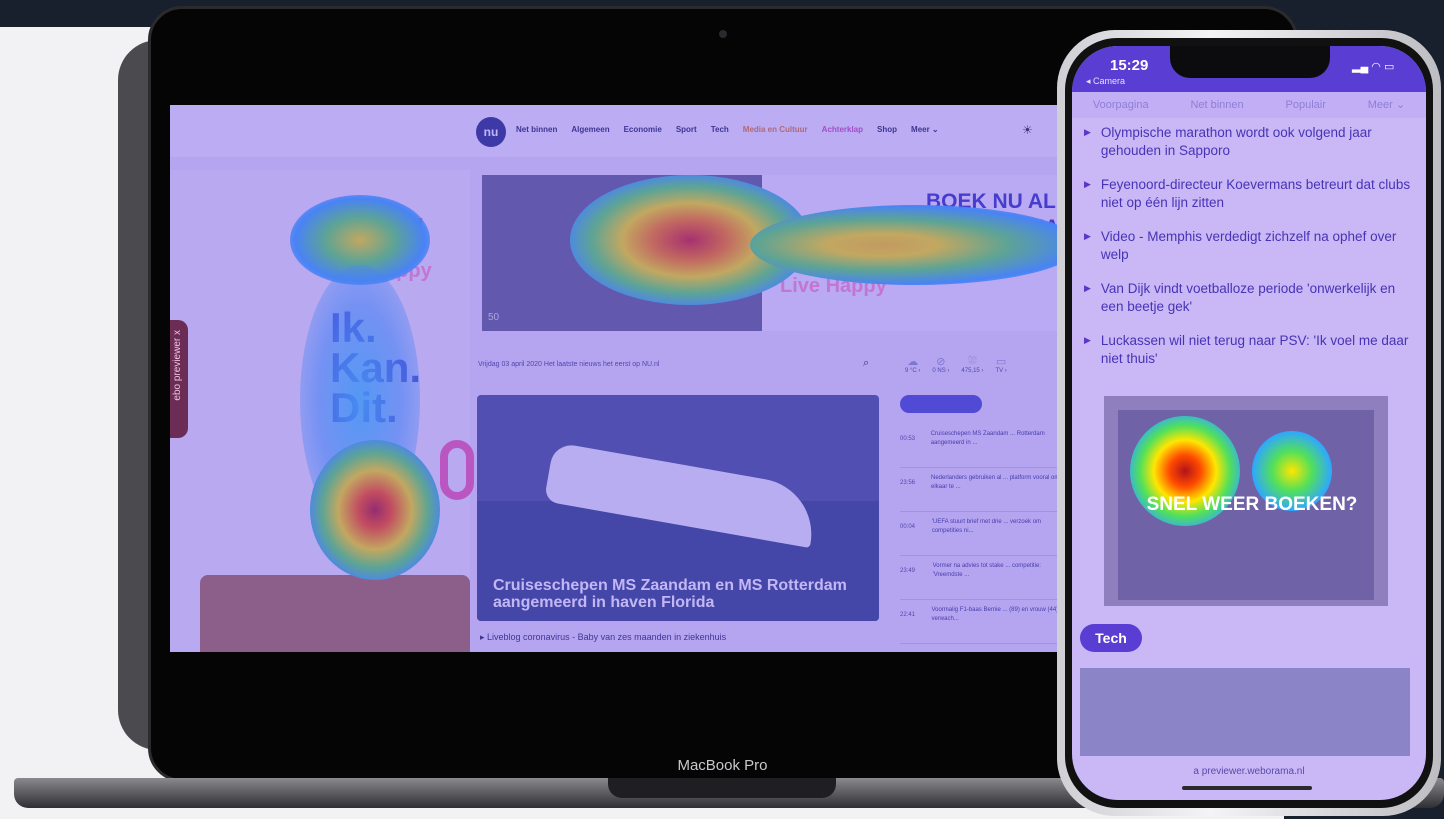 The width and height of the screenshot is (1444, 819). I want to click on stocks-item: ⛆ 475,15 ›, so click(972, 364).